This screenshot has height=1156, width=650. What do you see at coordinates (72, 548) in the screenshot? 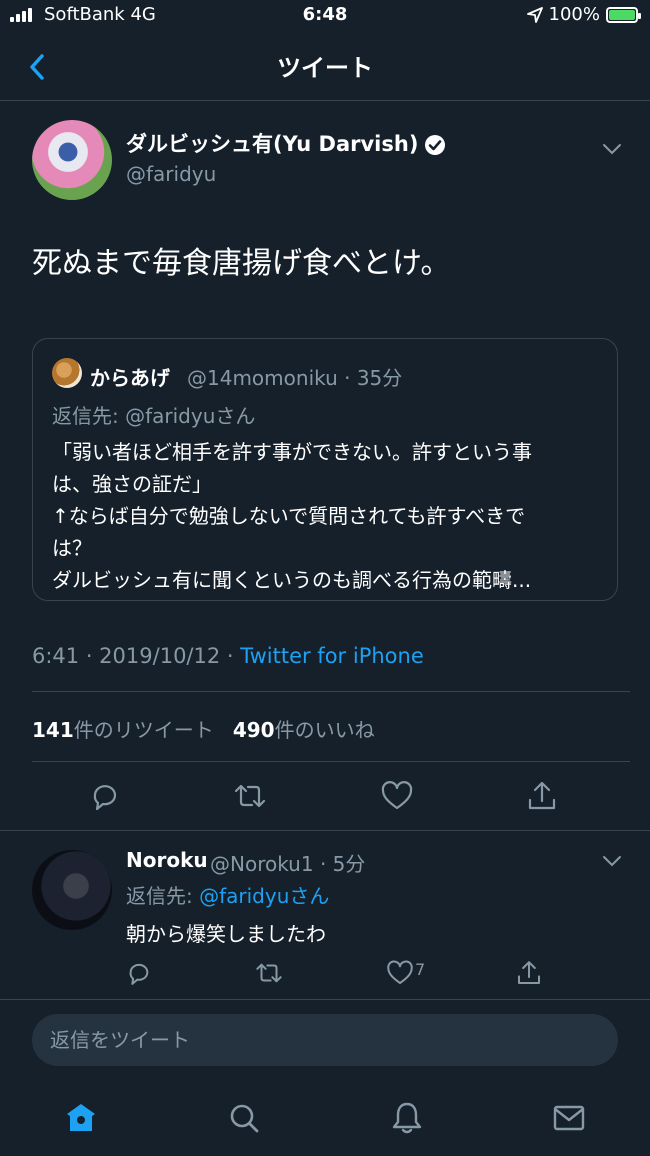
I see `quoted-line: は？` at bounding box center [72, 548].